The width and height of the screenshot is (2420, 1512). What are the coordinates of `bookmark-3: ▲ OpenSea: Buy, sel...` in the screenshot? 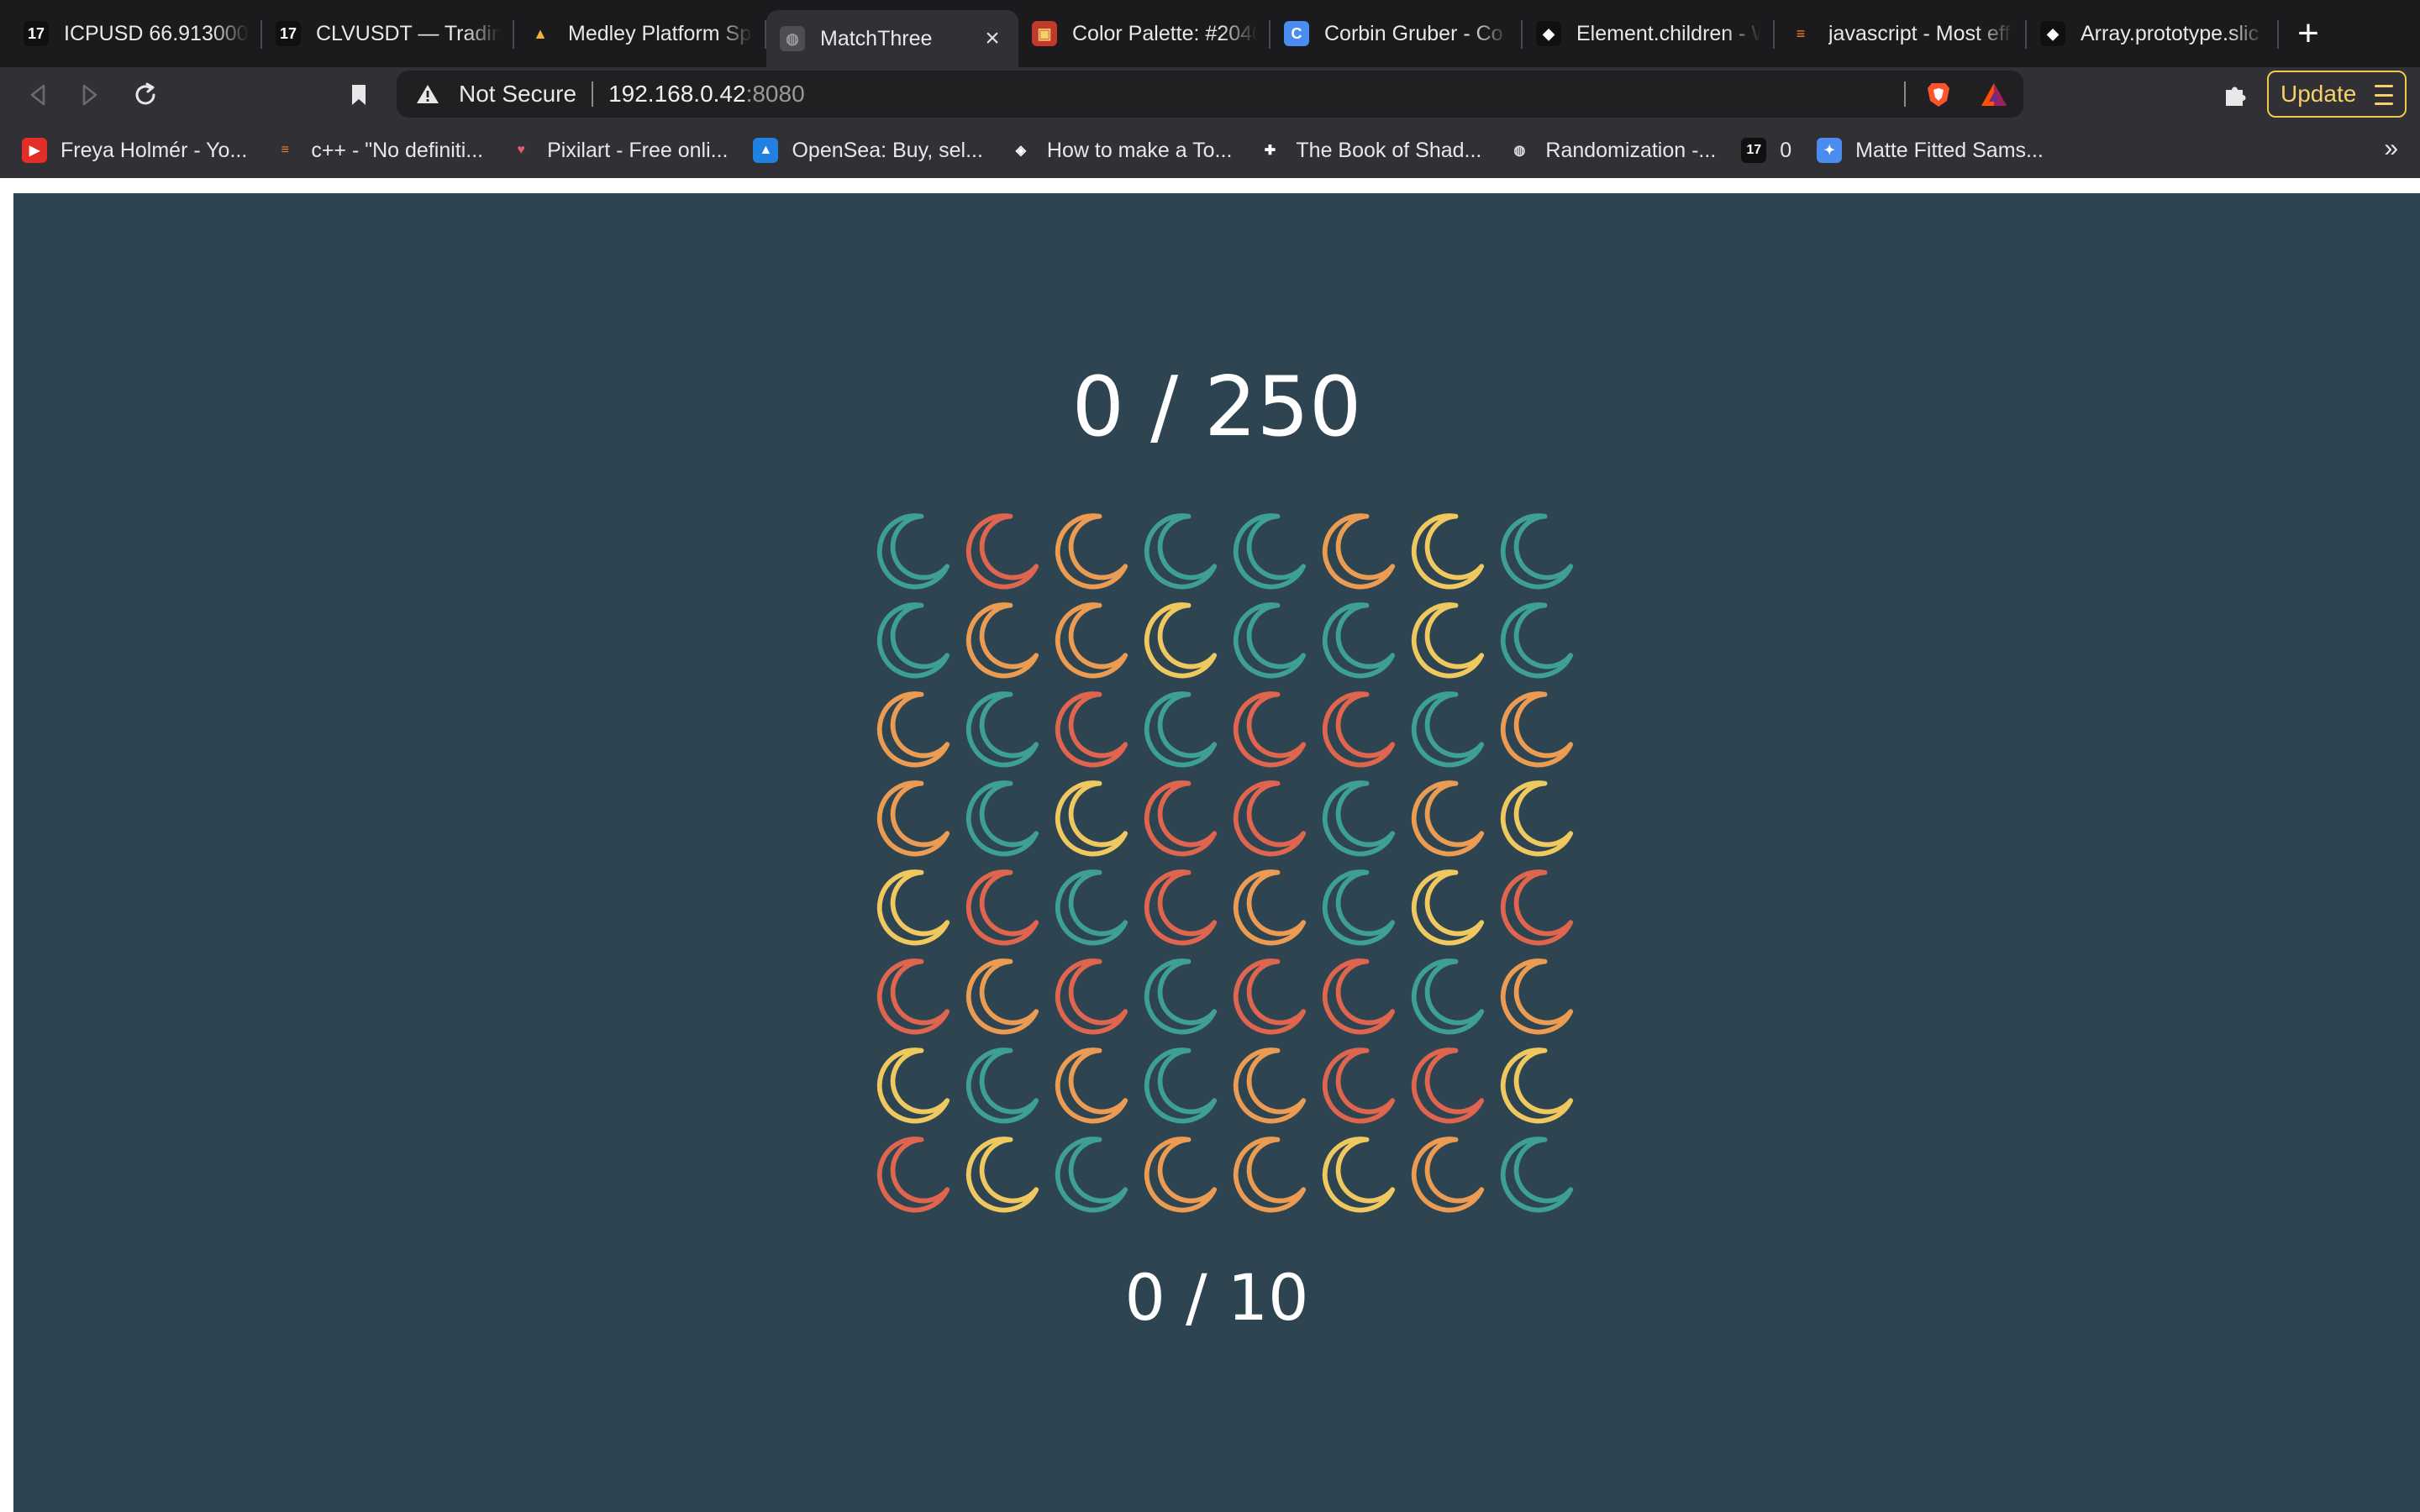 It's located at (868, 150).